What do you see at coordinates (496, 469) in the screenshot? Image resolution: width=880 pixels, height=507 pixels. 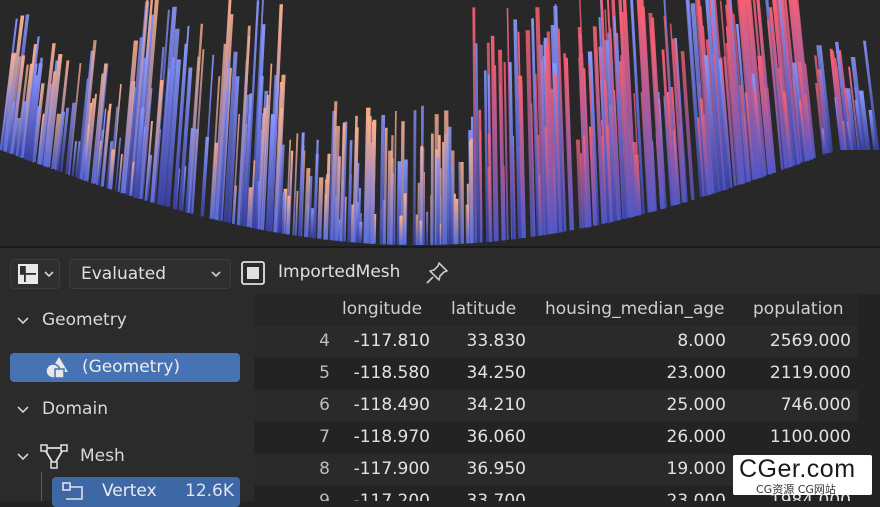 I see `cell-latitude: 36.950` at bounding box center [496, 469].